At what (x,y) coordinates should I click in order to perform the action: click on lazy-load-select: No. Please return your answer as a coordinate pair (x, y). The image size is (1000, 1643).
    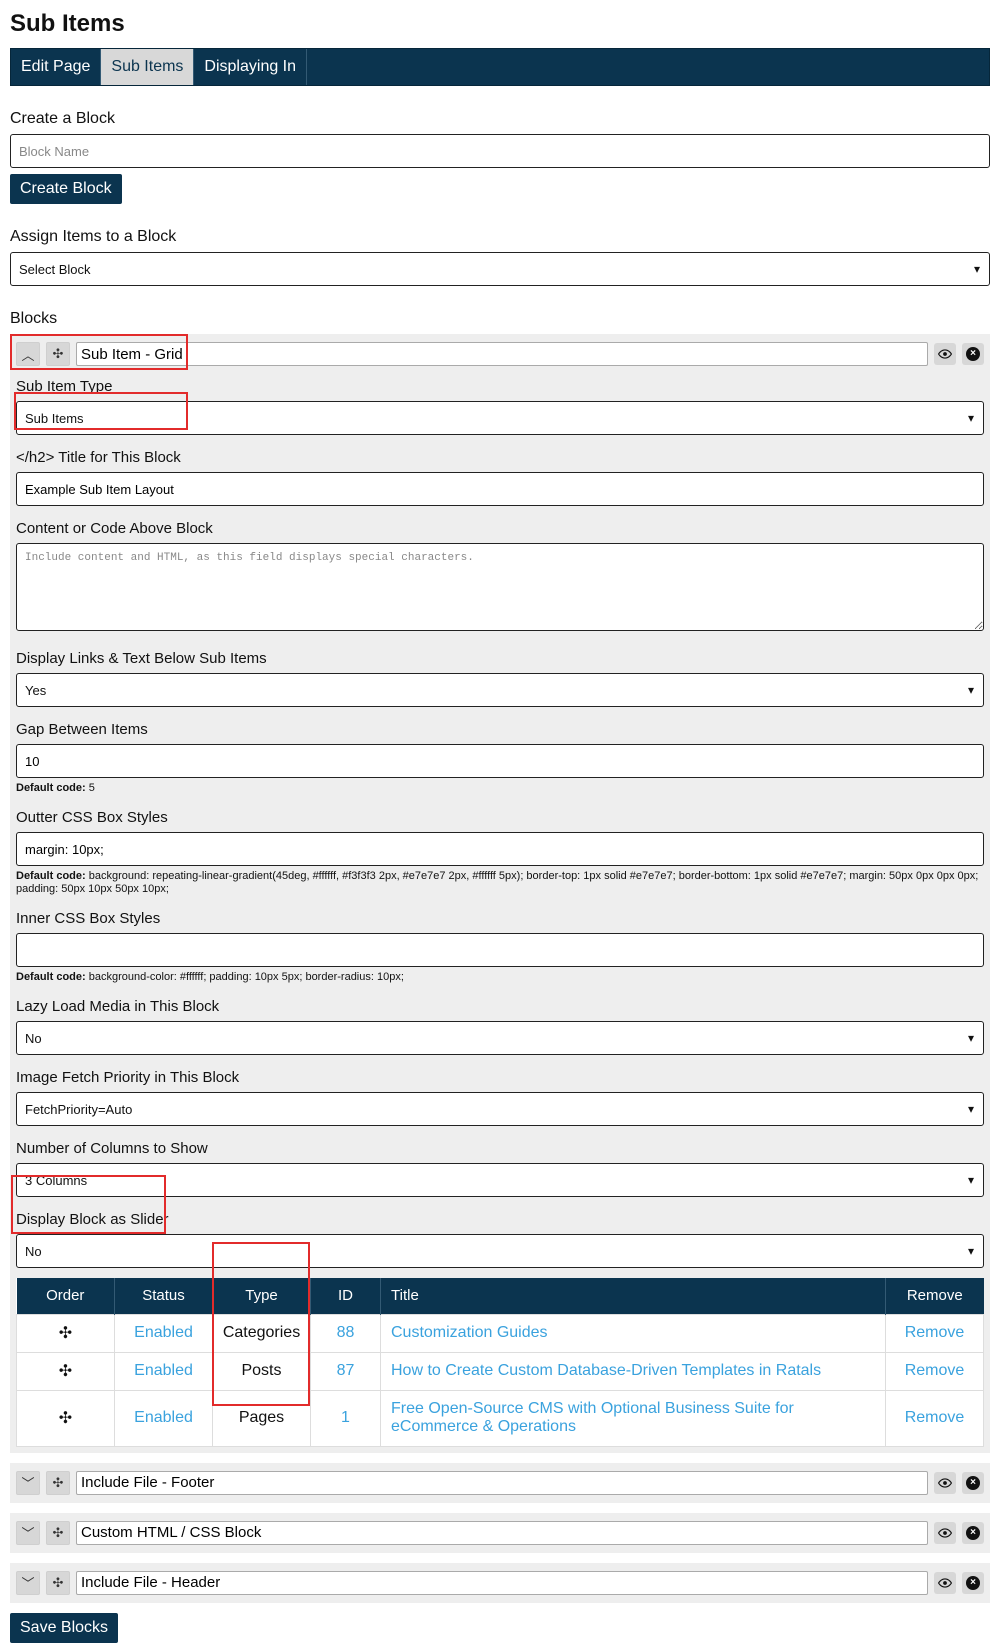
    Looking at the image, I should click on (500, 1038).